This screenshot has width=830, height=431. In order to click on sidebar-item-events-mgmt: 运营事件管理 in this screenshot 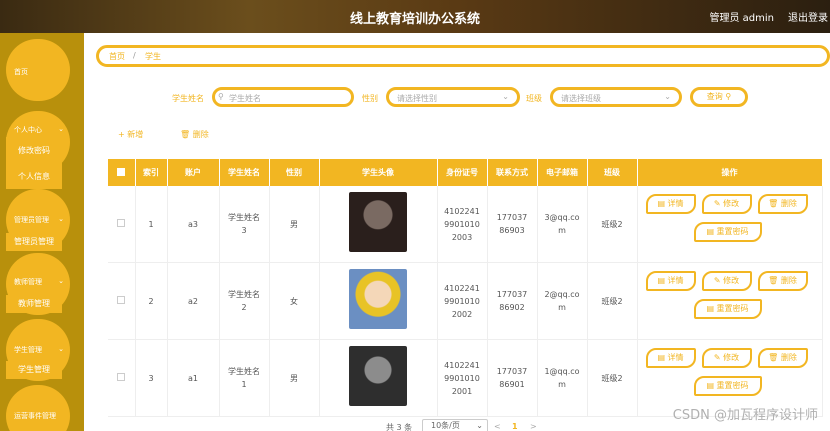, I will do `click(38, 408)`.